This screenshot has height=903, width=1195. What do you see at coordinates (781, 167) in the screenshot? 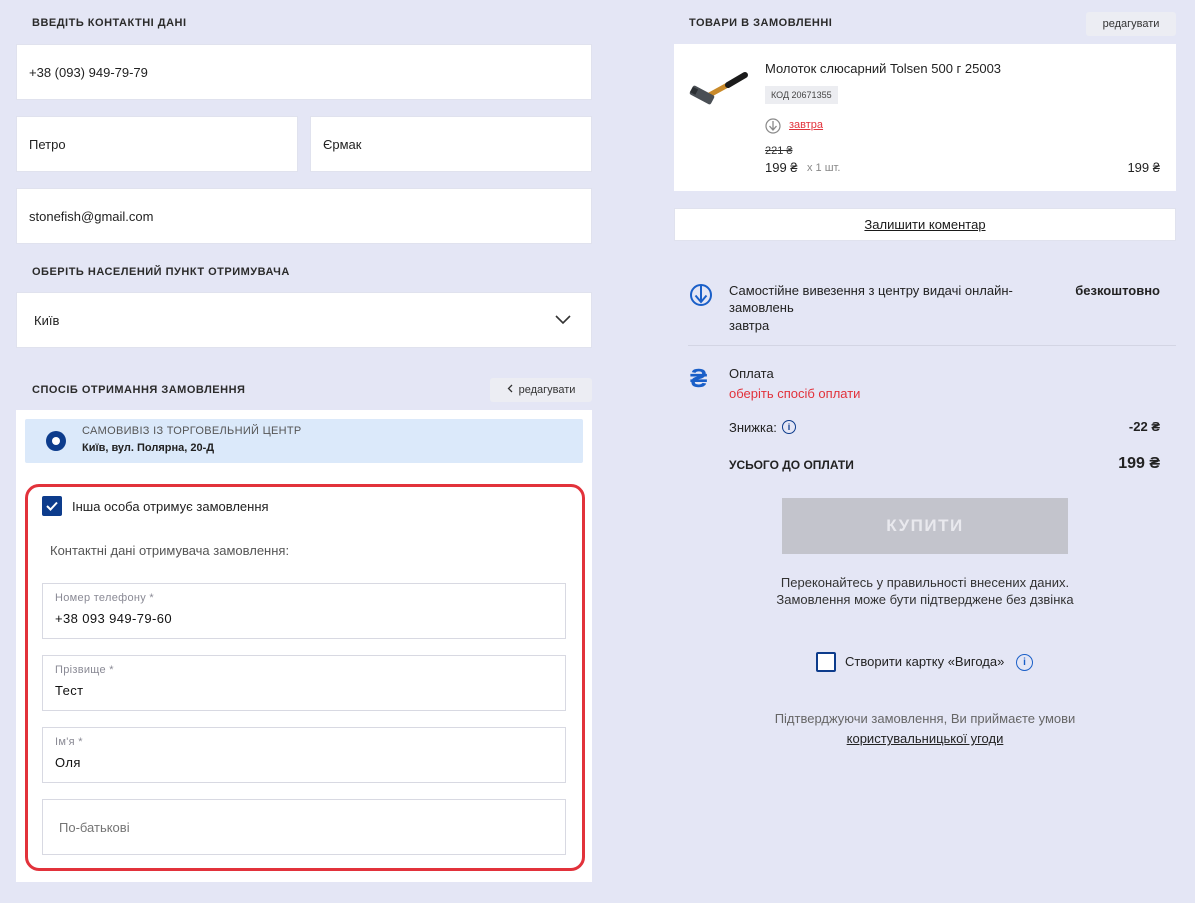
I see `item-price: 199 ₴` at bounding box center [781, 167].